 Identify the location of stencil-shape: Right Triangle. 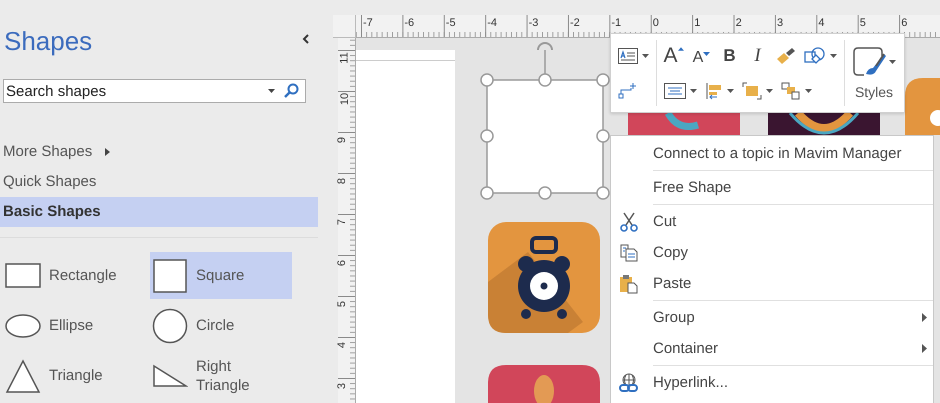
(221, 375).